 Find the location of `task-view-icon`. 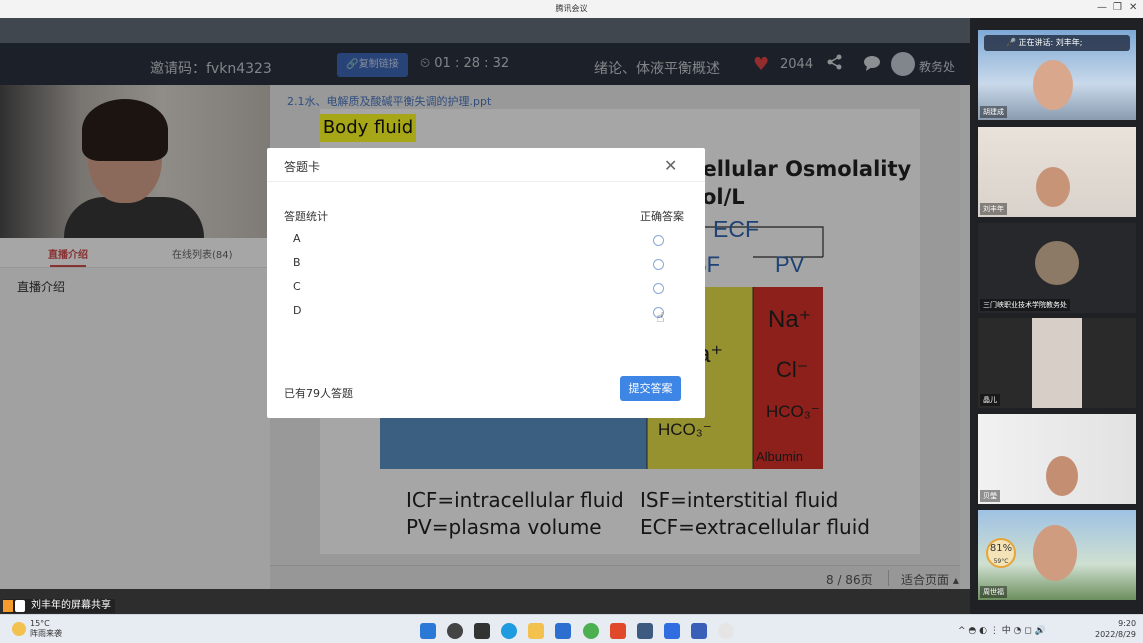

task-view-icon is located at coordinates (482, 630).